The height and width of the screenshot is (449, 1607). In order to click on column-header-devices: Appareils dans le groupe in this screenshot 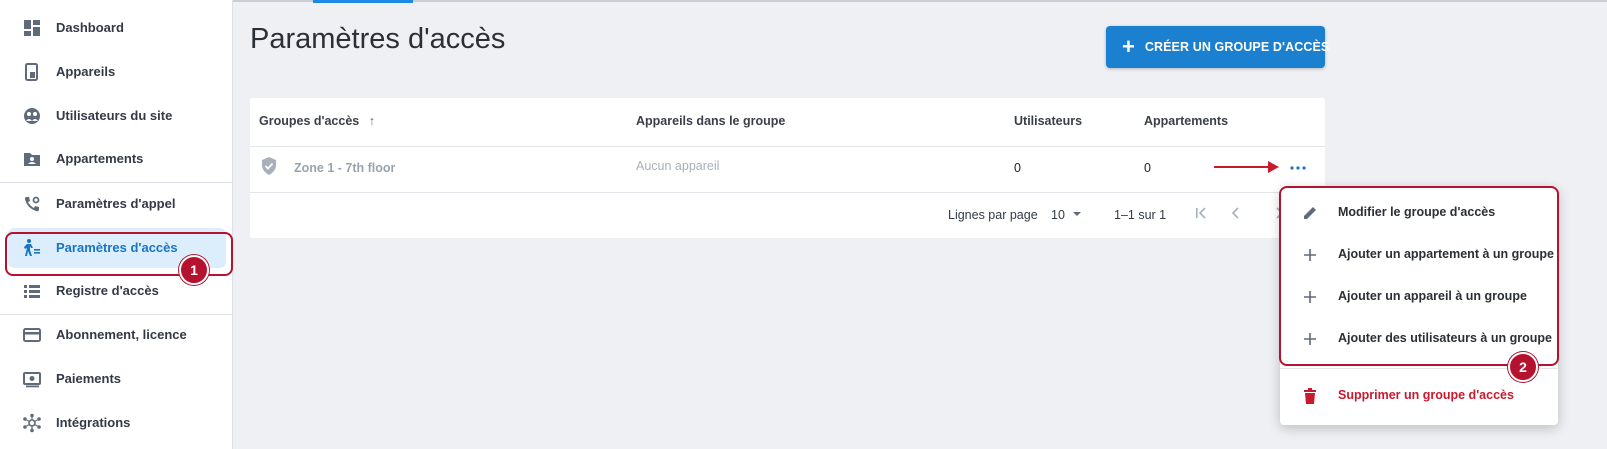, I will do `click(711, 121)`.